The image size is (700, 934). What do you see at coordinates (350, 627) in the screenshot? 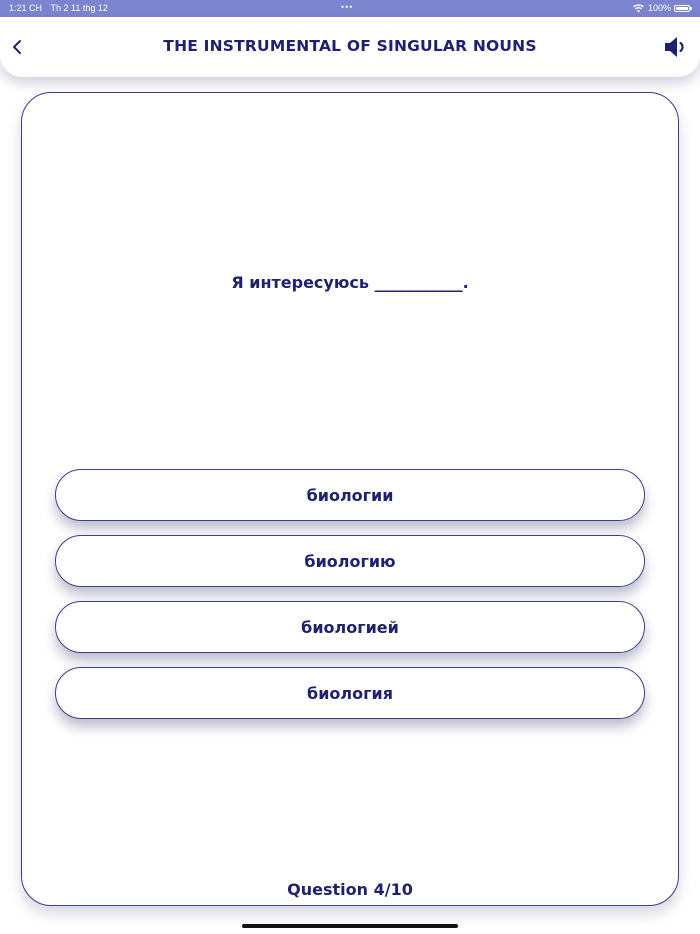
I see `answer-option-3: биологией` at bounding box center [350, 627].